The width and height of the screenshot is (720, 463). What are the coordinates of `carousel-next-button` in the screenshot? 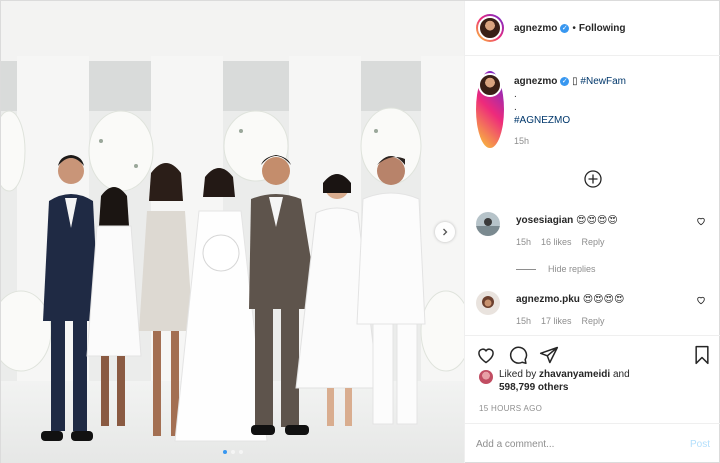 It's located at (445, 232).